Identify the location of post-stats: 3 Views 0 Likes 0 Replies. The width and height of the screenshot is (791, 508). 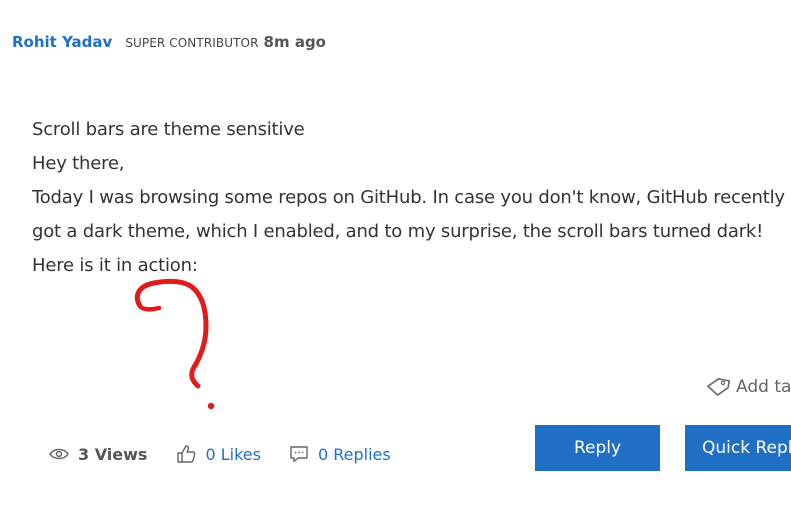
(220, 454).